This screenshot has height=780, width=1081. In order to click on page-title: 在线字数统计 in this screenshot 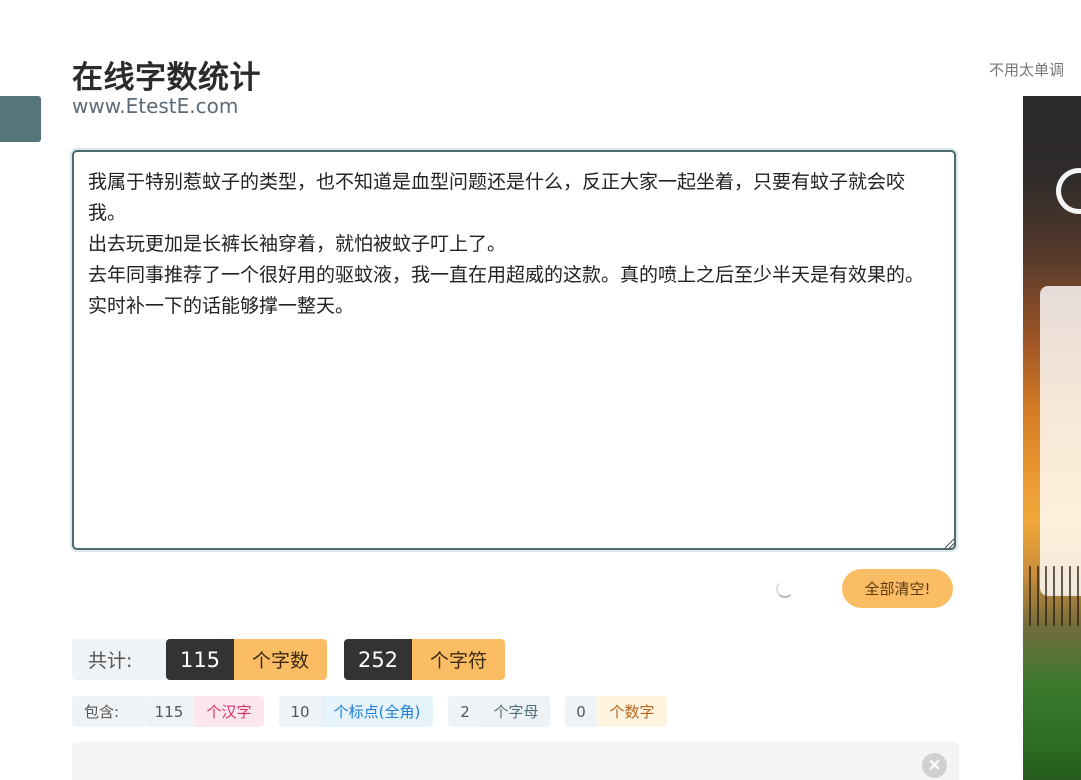, I will do `click(166, 78)`.